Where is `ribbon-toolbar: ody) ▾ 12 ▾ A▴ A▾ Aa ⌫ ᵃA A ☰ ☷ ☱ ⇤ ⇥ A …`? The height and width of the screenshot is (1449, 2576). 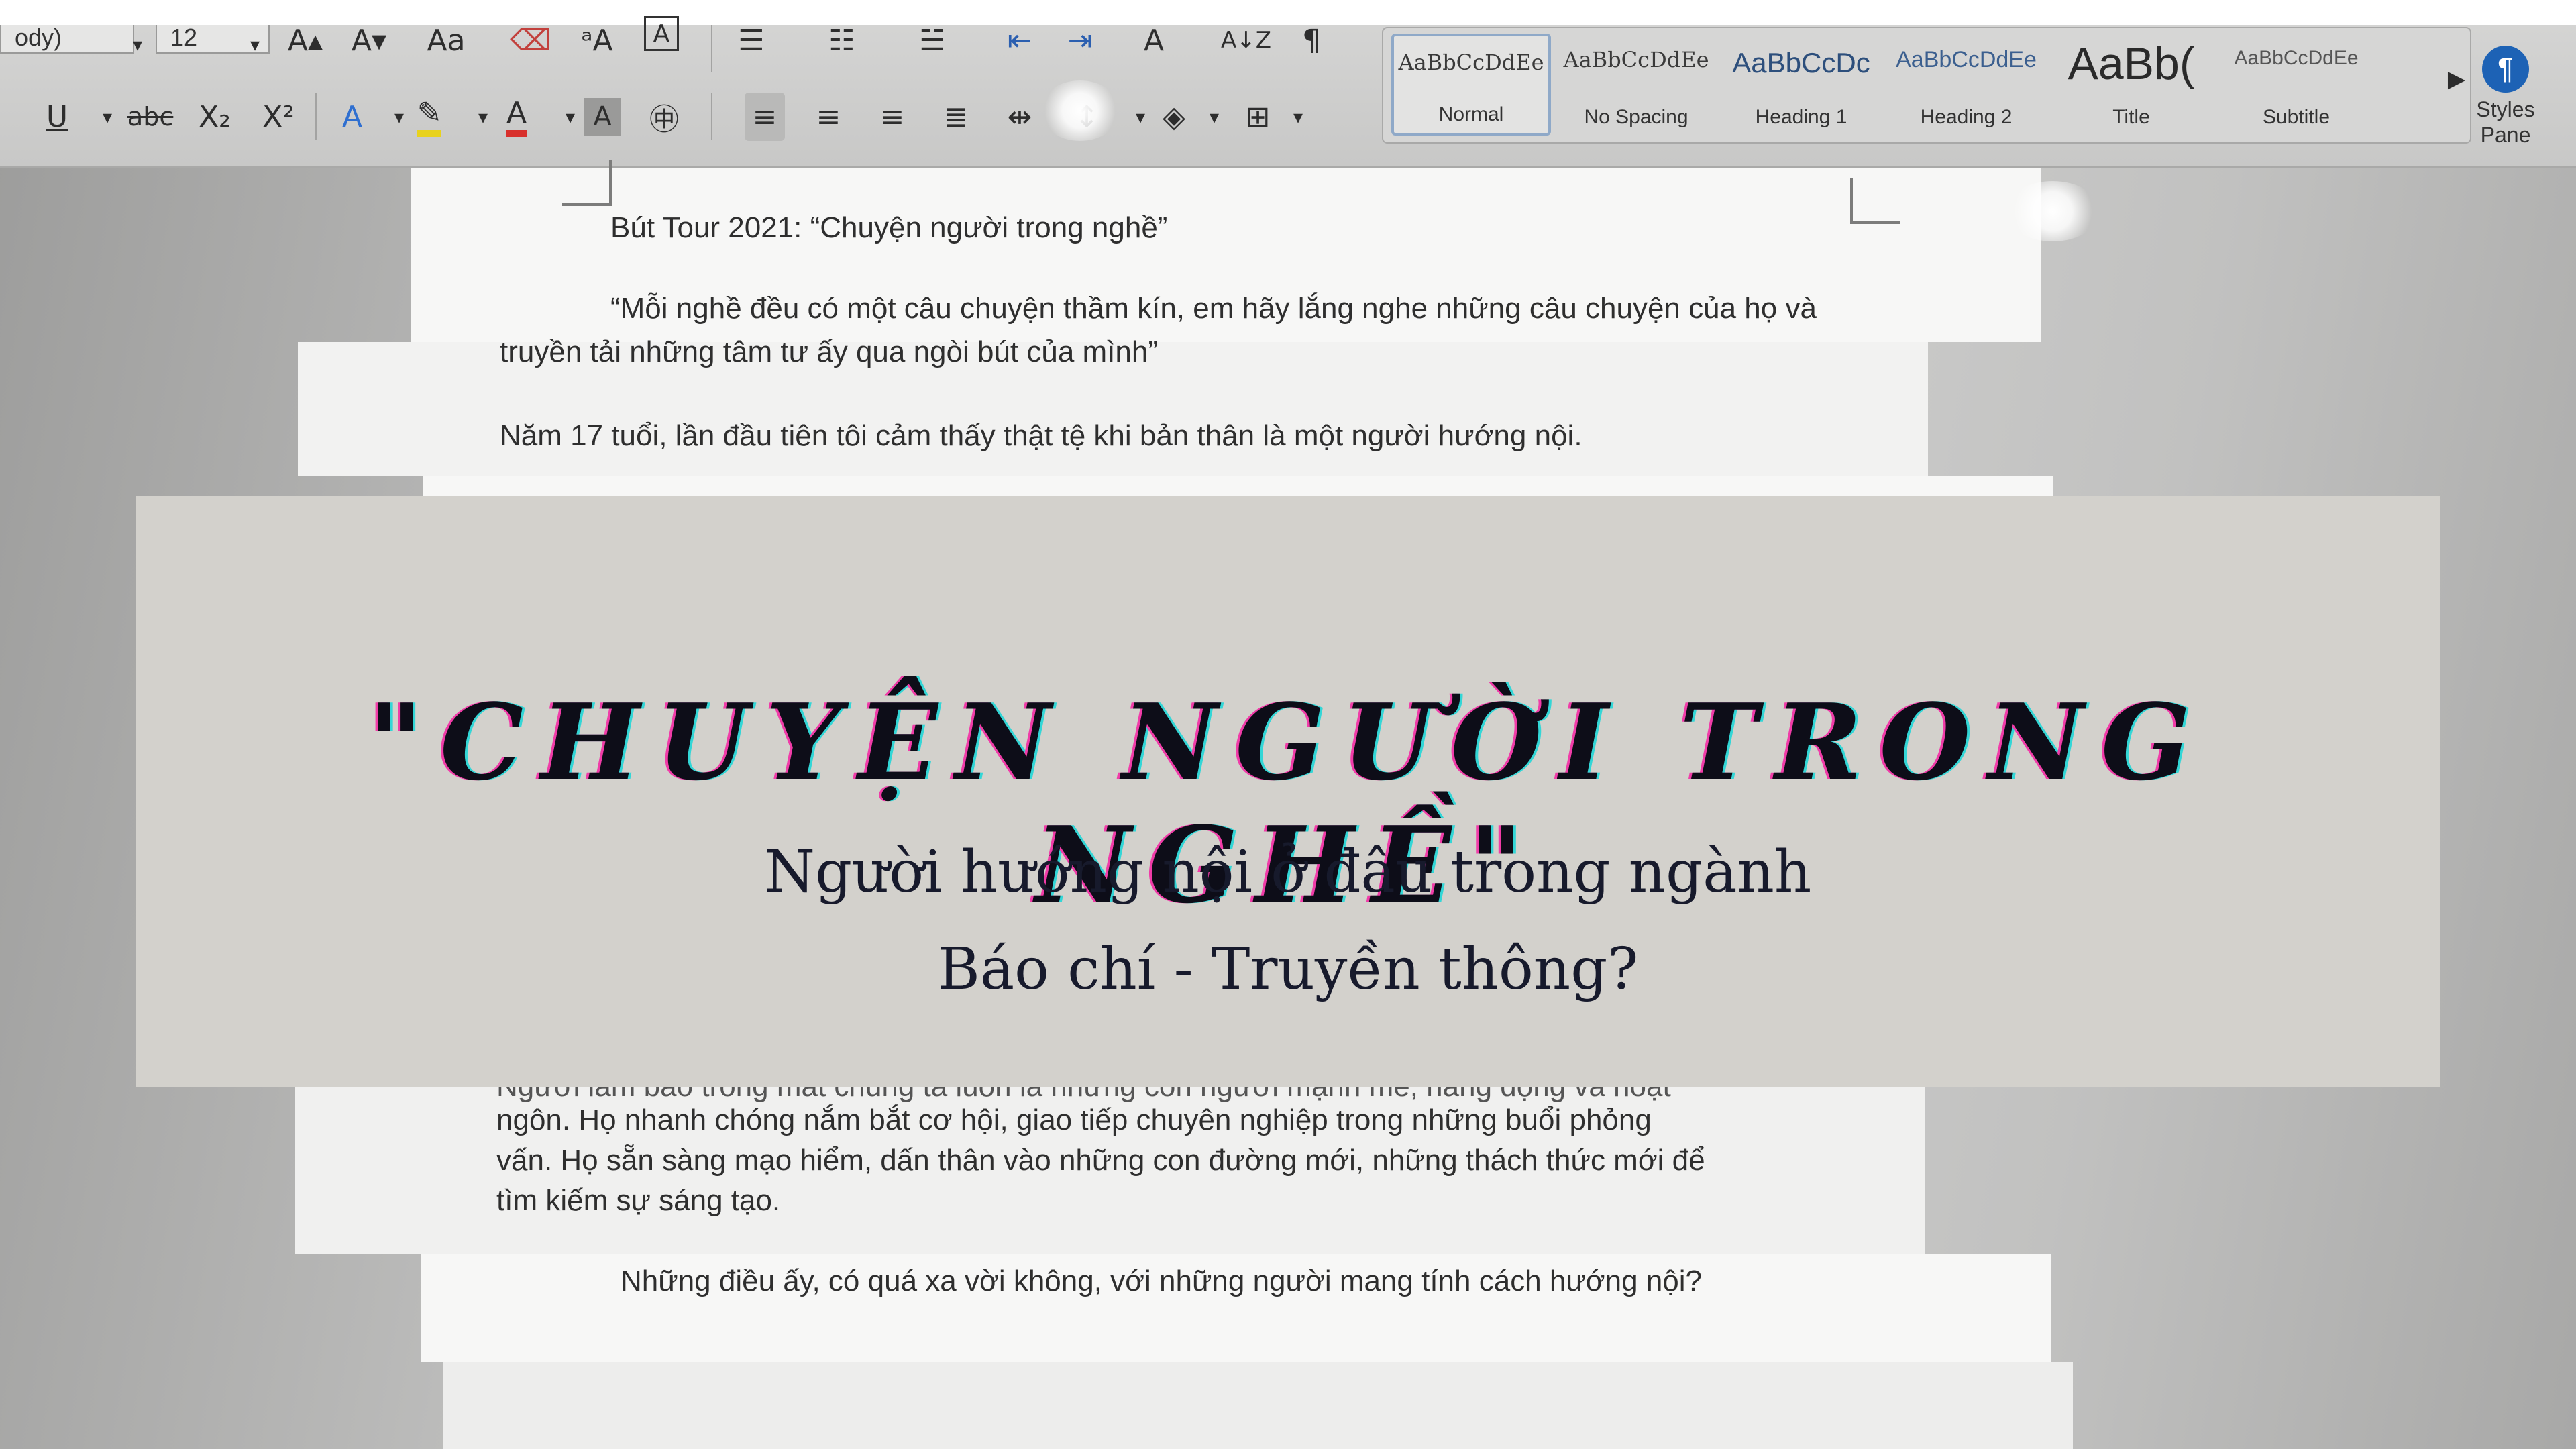
ribbon-toolbar: ody) ▾ 12 ▾ A▴ A▾ Aa ⌫ ᵃA A ☰ ☷ ☱ ⇤ ⇥ A … is located at coordinates (1288, 92).